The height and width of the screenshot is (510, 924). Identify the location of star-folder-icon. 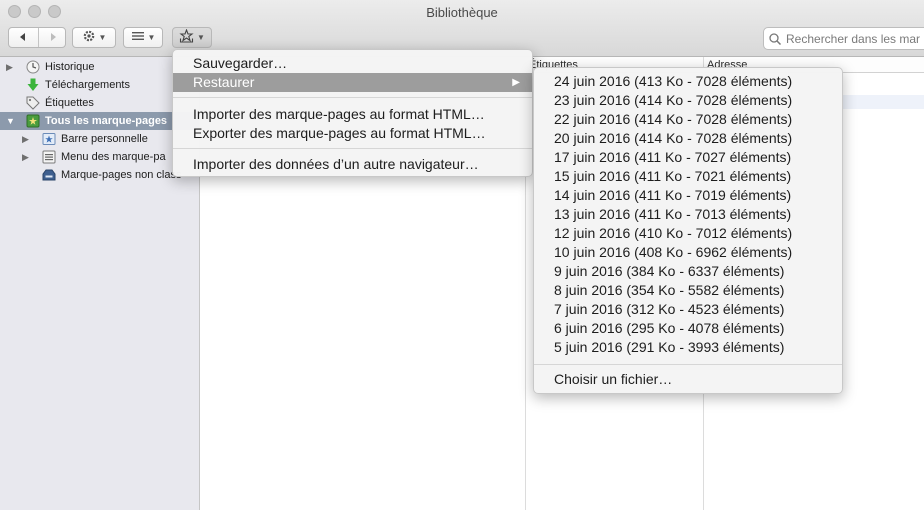
(49, 139).